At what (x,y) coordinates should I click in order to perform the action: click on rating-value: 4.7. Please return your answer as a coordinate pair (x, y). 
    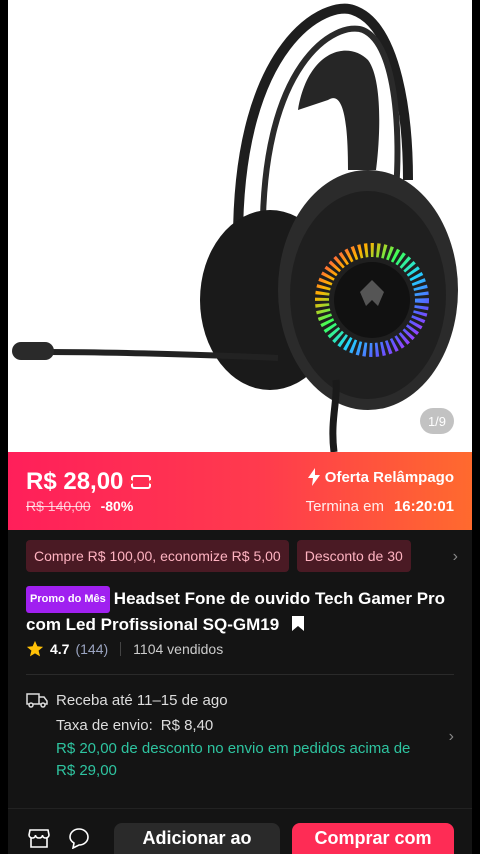
    Looking at the image, I should click on (60, 649).